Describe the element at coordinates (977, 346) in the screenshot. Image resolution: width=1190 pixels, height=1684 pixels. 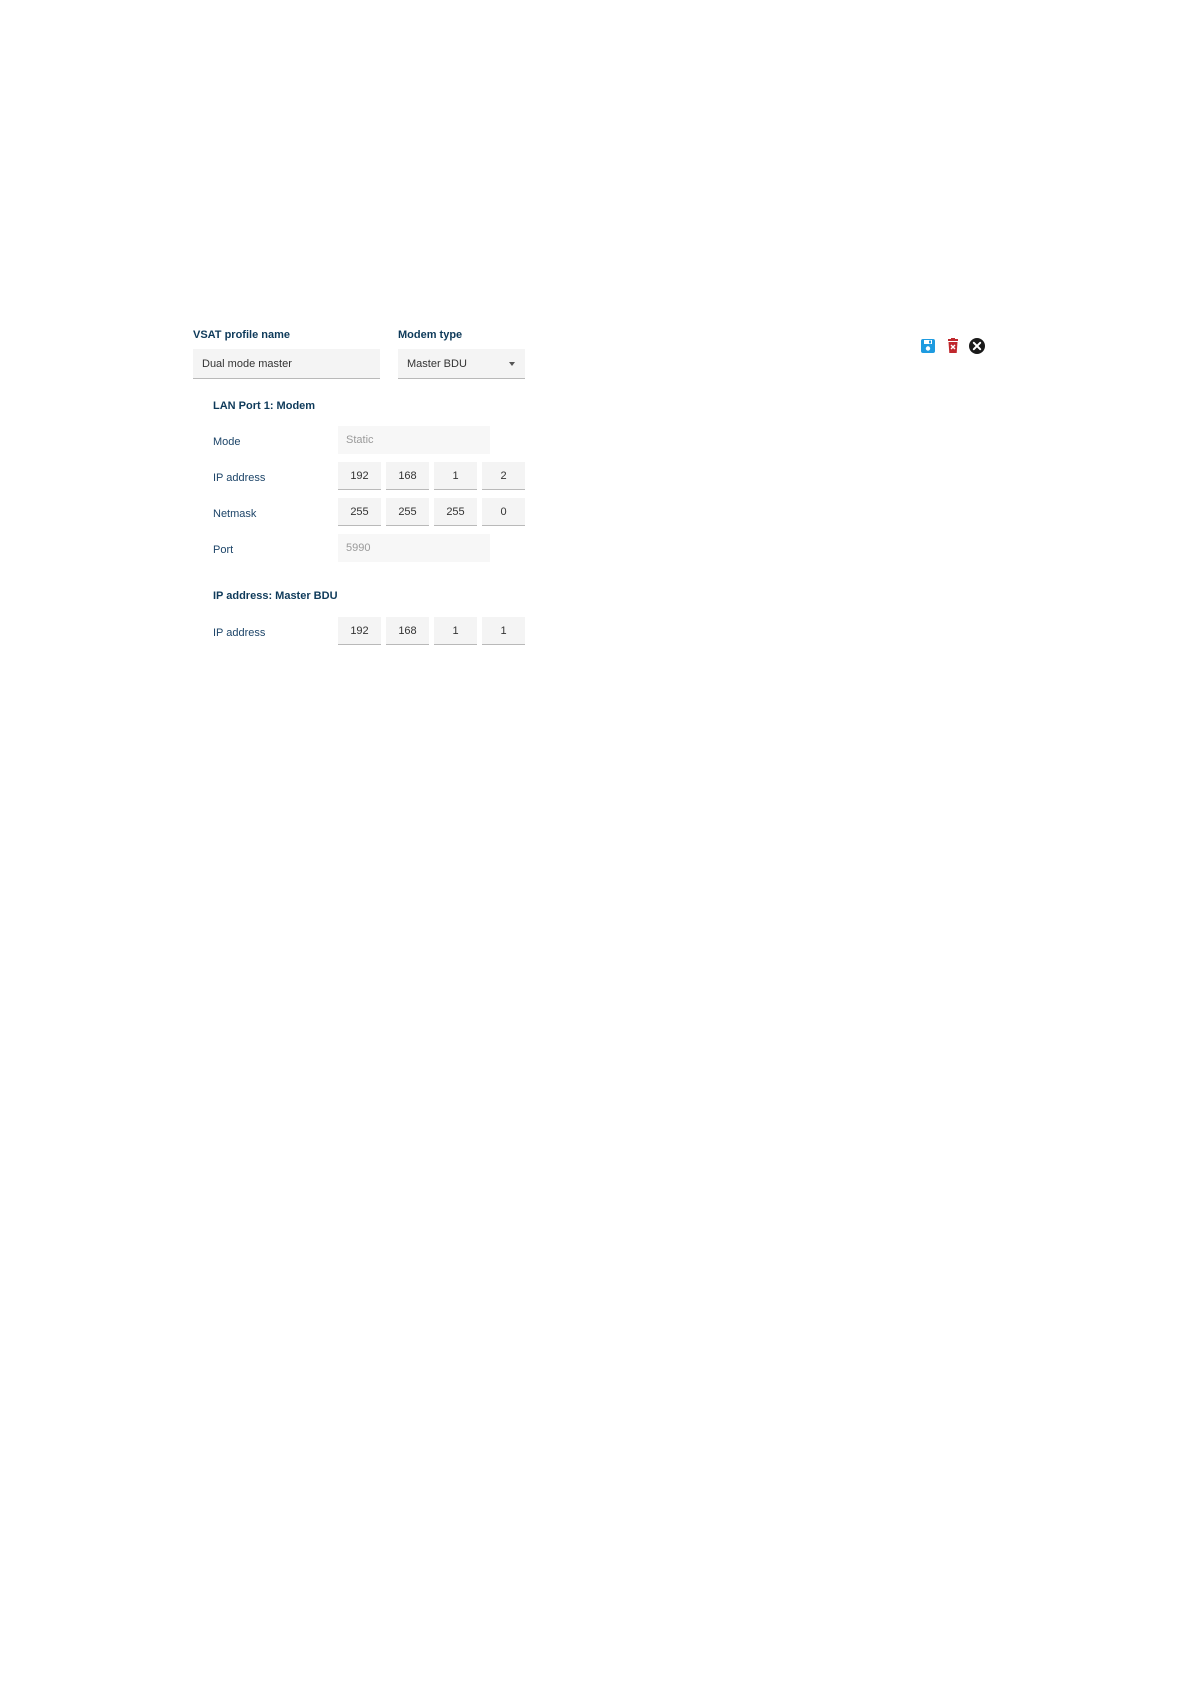
I see `close-icon` at that location.